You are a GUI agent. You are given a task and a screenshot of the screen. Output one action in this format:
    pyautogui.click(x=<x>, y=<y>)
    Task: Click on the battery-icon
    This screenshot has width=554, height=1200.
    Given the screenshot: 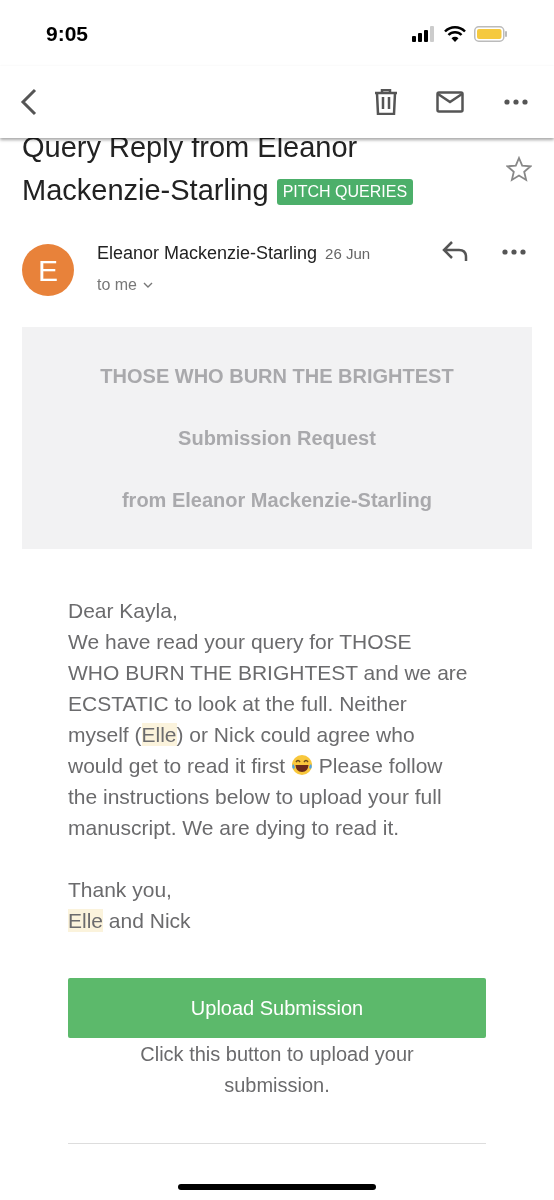 What is the action you would take?
    pyautogui.click(x=491, y=34)
    